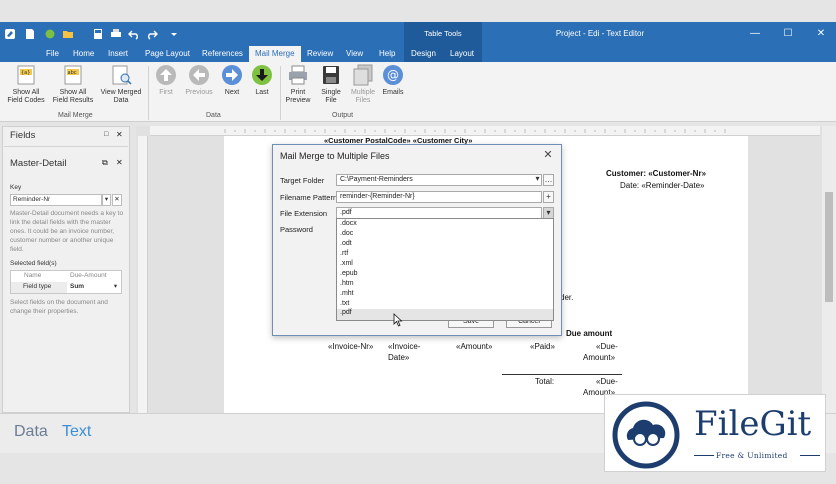 This screenshot has width=836, height=484. What do you see at coordinates (829, 247) in the screenshot?
I see `scrollbar-thumb` at bounding box center [829, 247].